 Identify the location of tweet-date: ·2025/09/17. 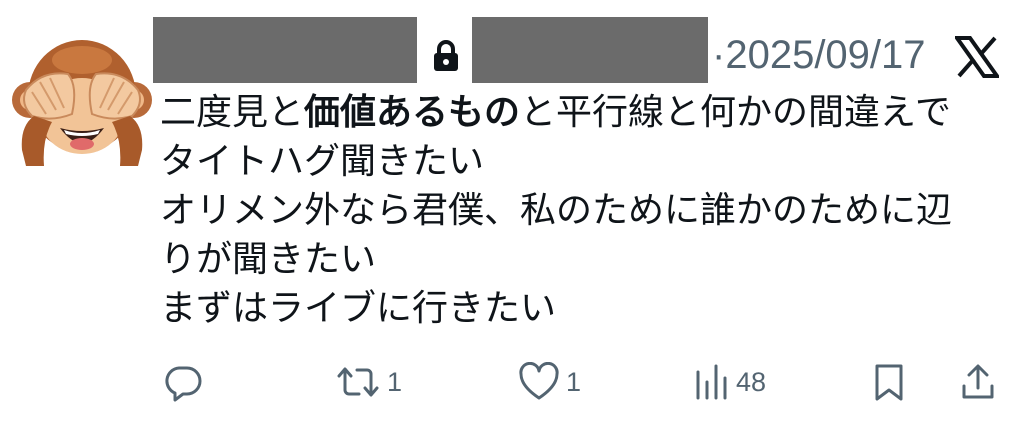
(819, 55).